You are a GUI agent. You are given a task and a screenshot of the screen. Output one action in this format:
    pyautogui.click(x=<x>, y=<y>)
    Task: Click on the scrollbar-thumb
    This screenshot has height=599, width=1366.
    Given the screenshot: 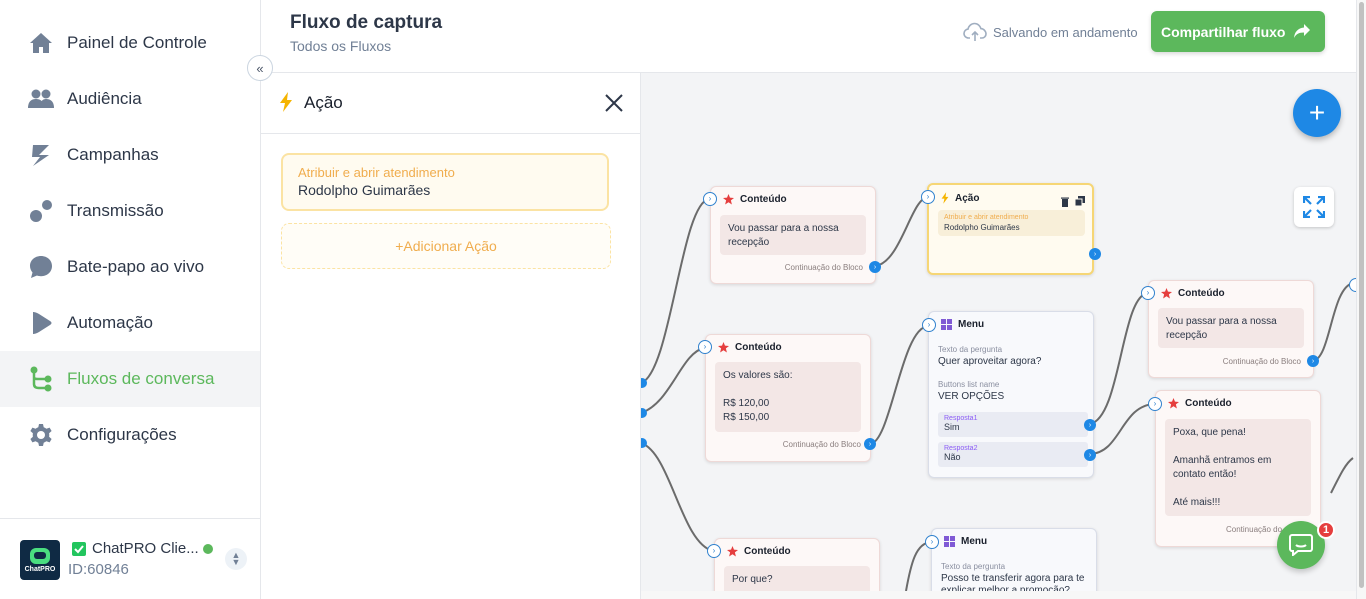 What is the action you would take?
    pyautogui.click(x=1361, y=295)
    